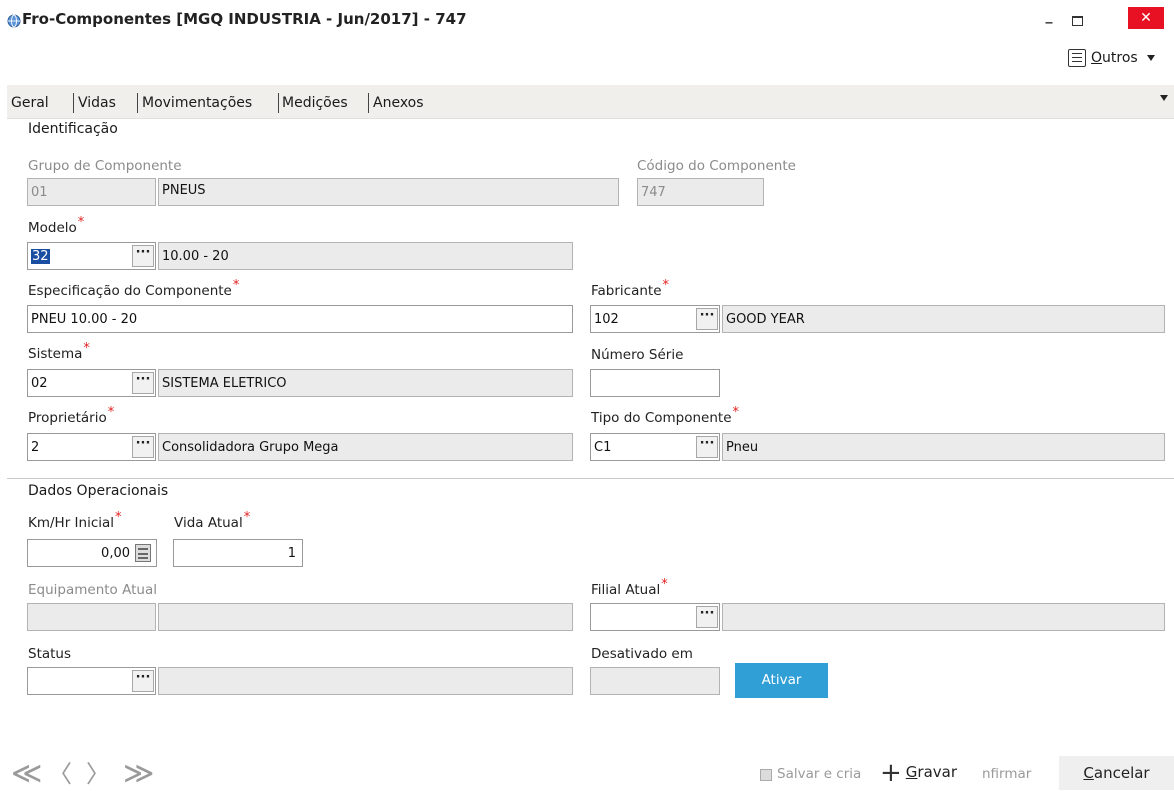  I want to click on grupo-label: Grupo de Componente, so click(105, 166).